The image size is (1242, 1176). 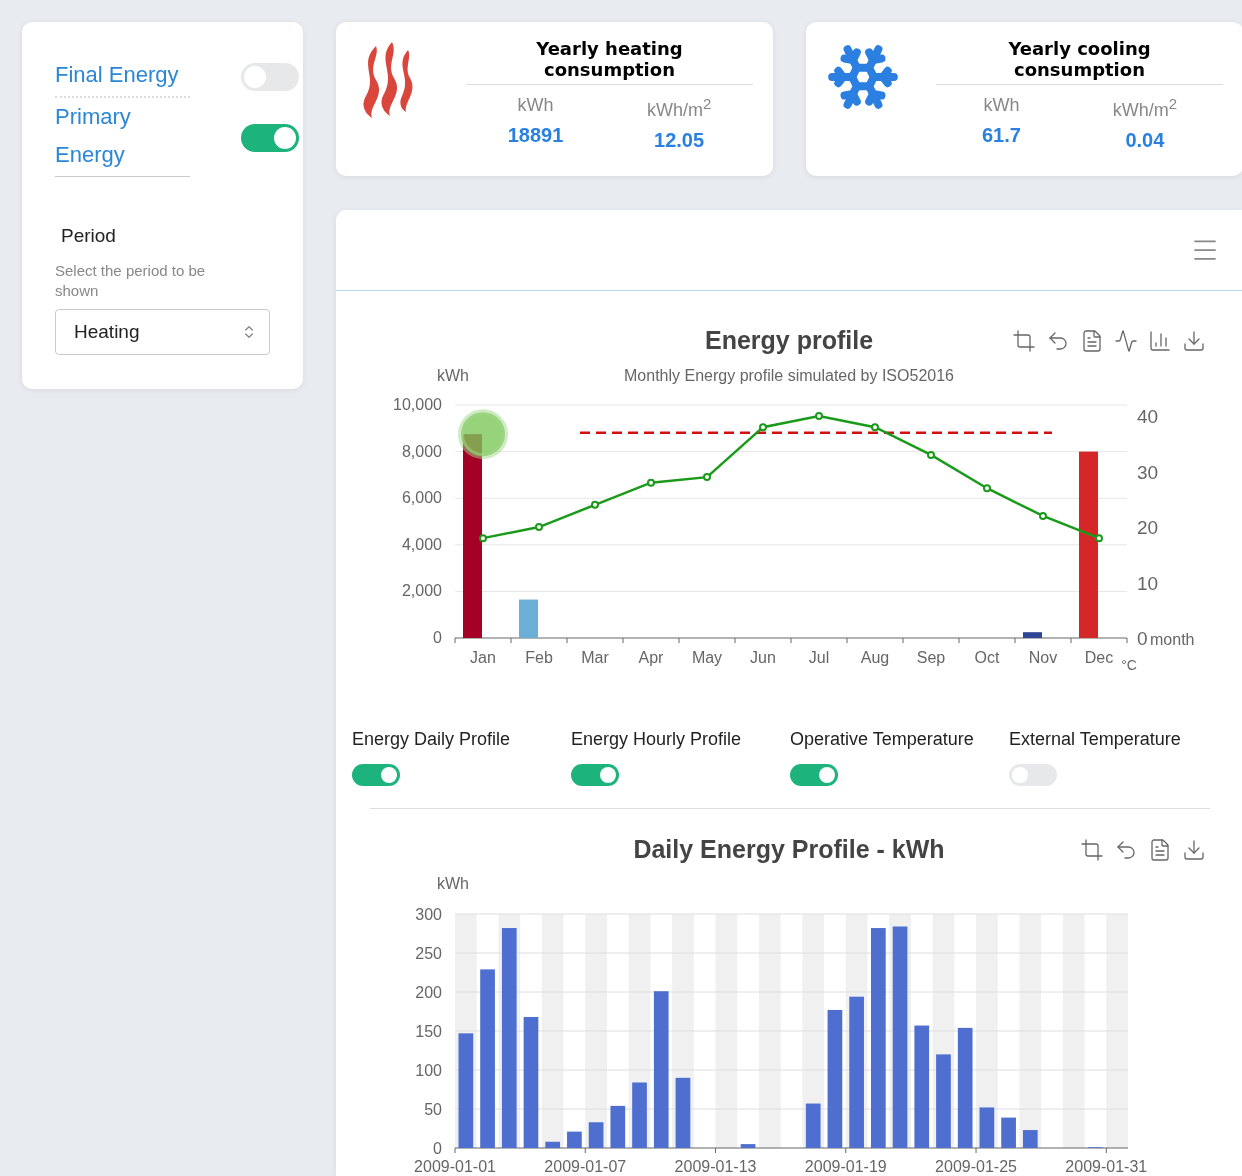 I want to click on tick-label: 10,000, so click(x=417, y=404).